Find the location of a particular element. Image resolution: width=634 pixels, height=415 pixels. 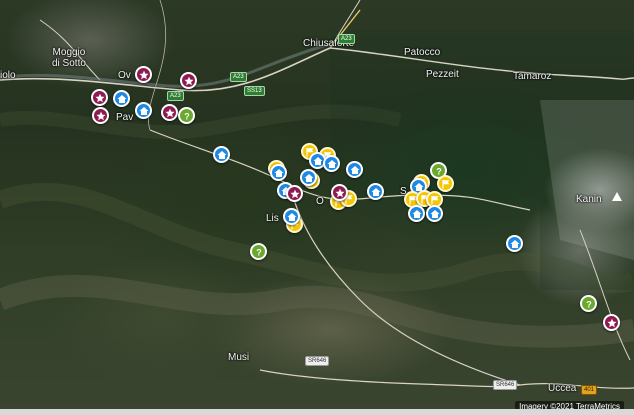

place-label-ortolan-partial: O is located at coordinates (320, 201).